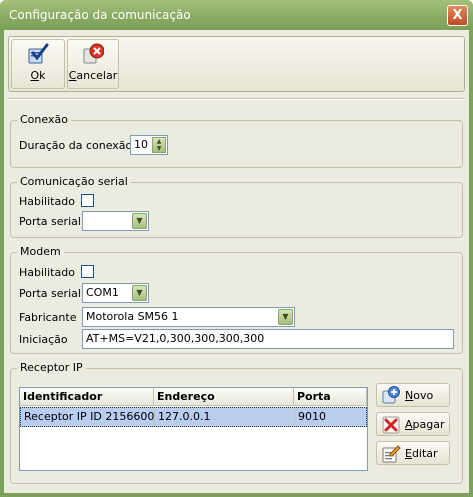 This screenshot has width=473, height=497. I want to click on serial-habilitado-checkbox, so click(87, 200).